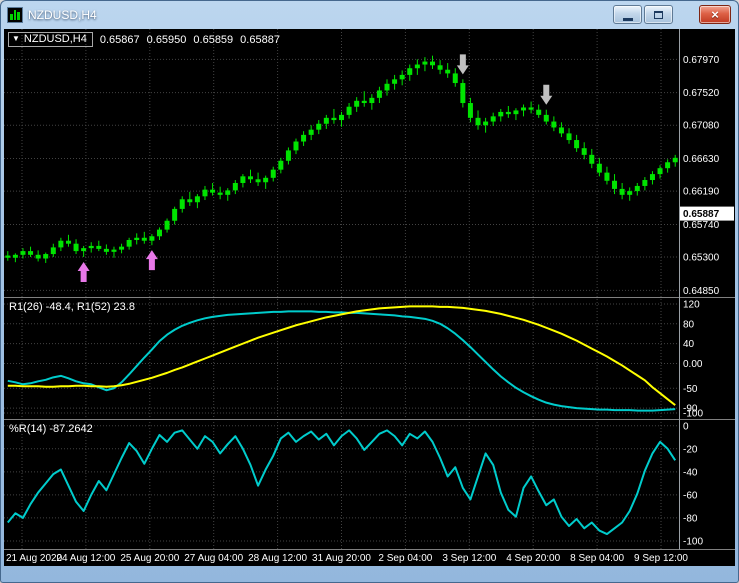 This screenshot has width=739, height=583. What do you see at coordinates (469, 558) in the screenshot?
I see `svg-text: 3 Sep 12:00` at bounding box center [469, 558].